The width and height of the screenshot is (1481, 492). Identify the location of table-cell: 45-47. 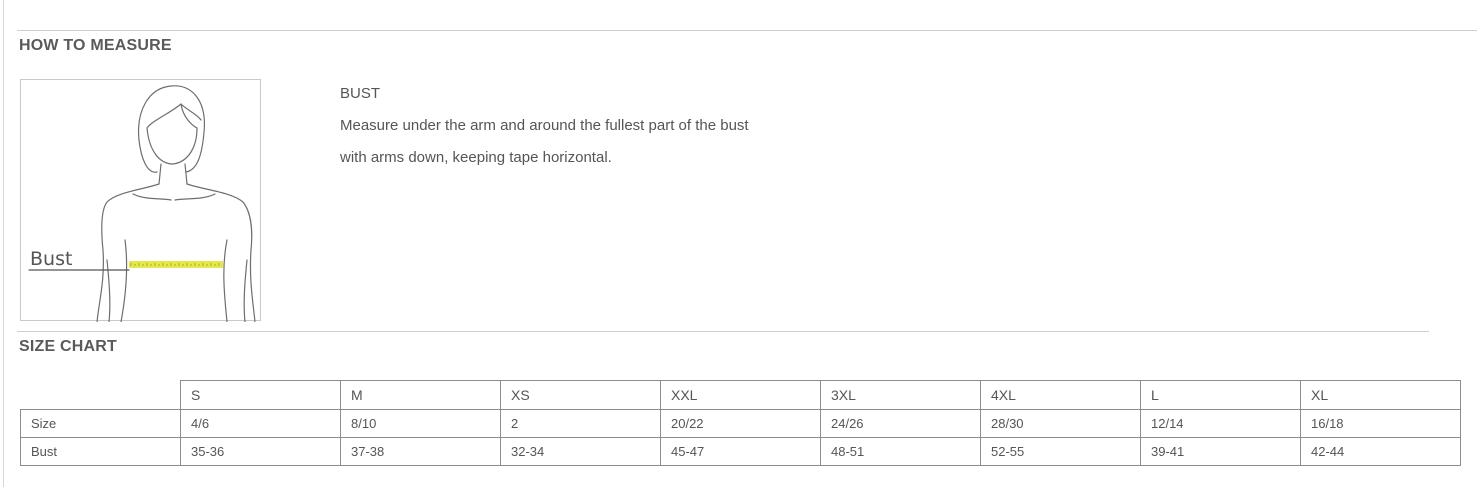
(740, 451).